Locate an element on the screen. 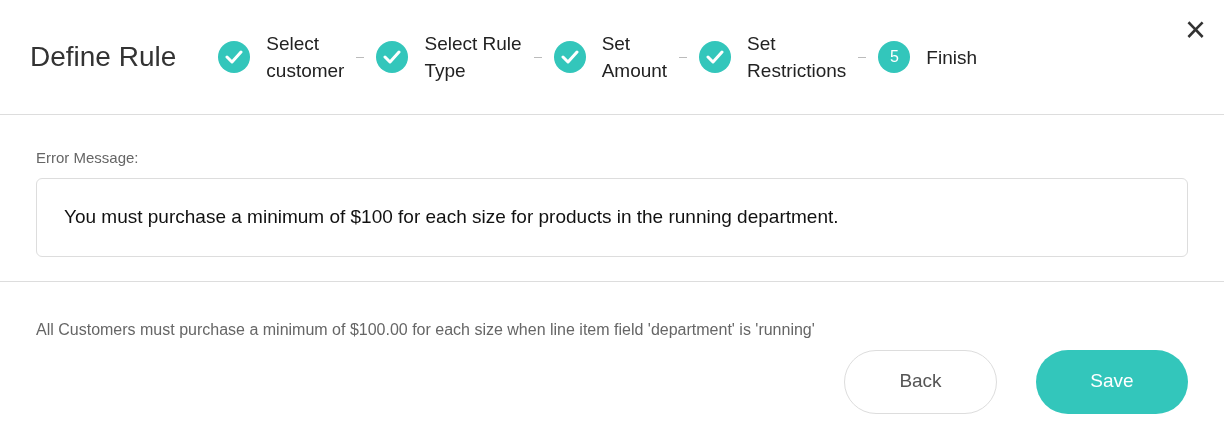  step-label: Set Amount is located at coordinates (634, 57).